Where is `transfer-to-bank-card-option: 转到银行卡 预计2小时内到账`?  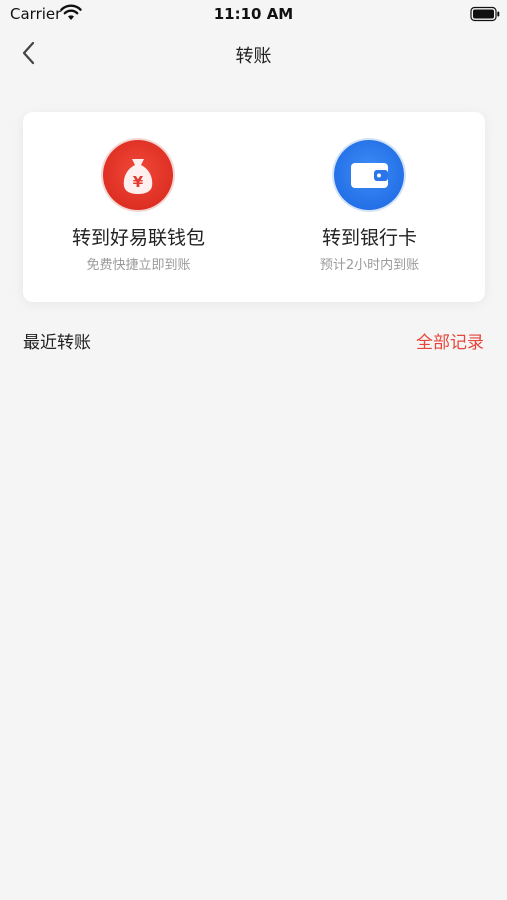 transfer-to-bank-card-option: 转到银行卡 预计2小时内到账 is located at coordinates (369, 207).